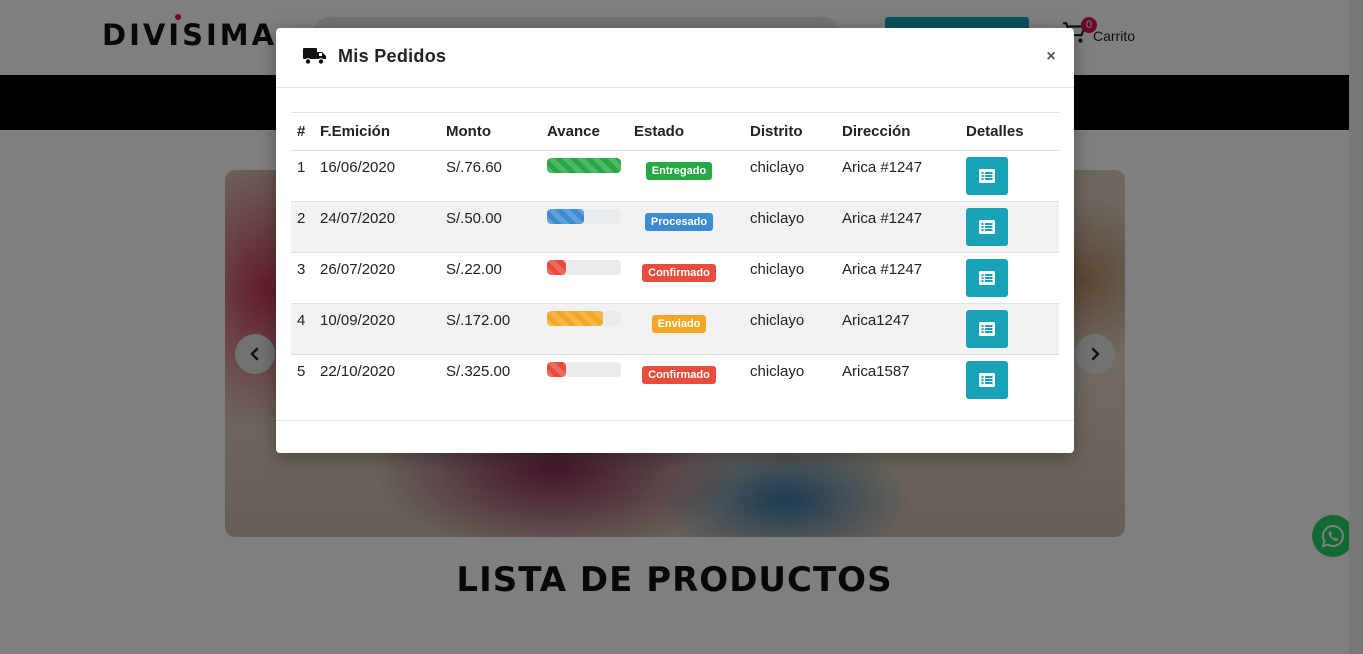  What do you see at coordinates (679, 171) in the screenshot?
I see `status-badge: Entregado` at bounding box center [679, 171].